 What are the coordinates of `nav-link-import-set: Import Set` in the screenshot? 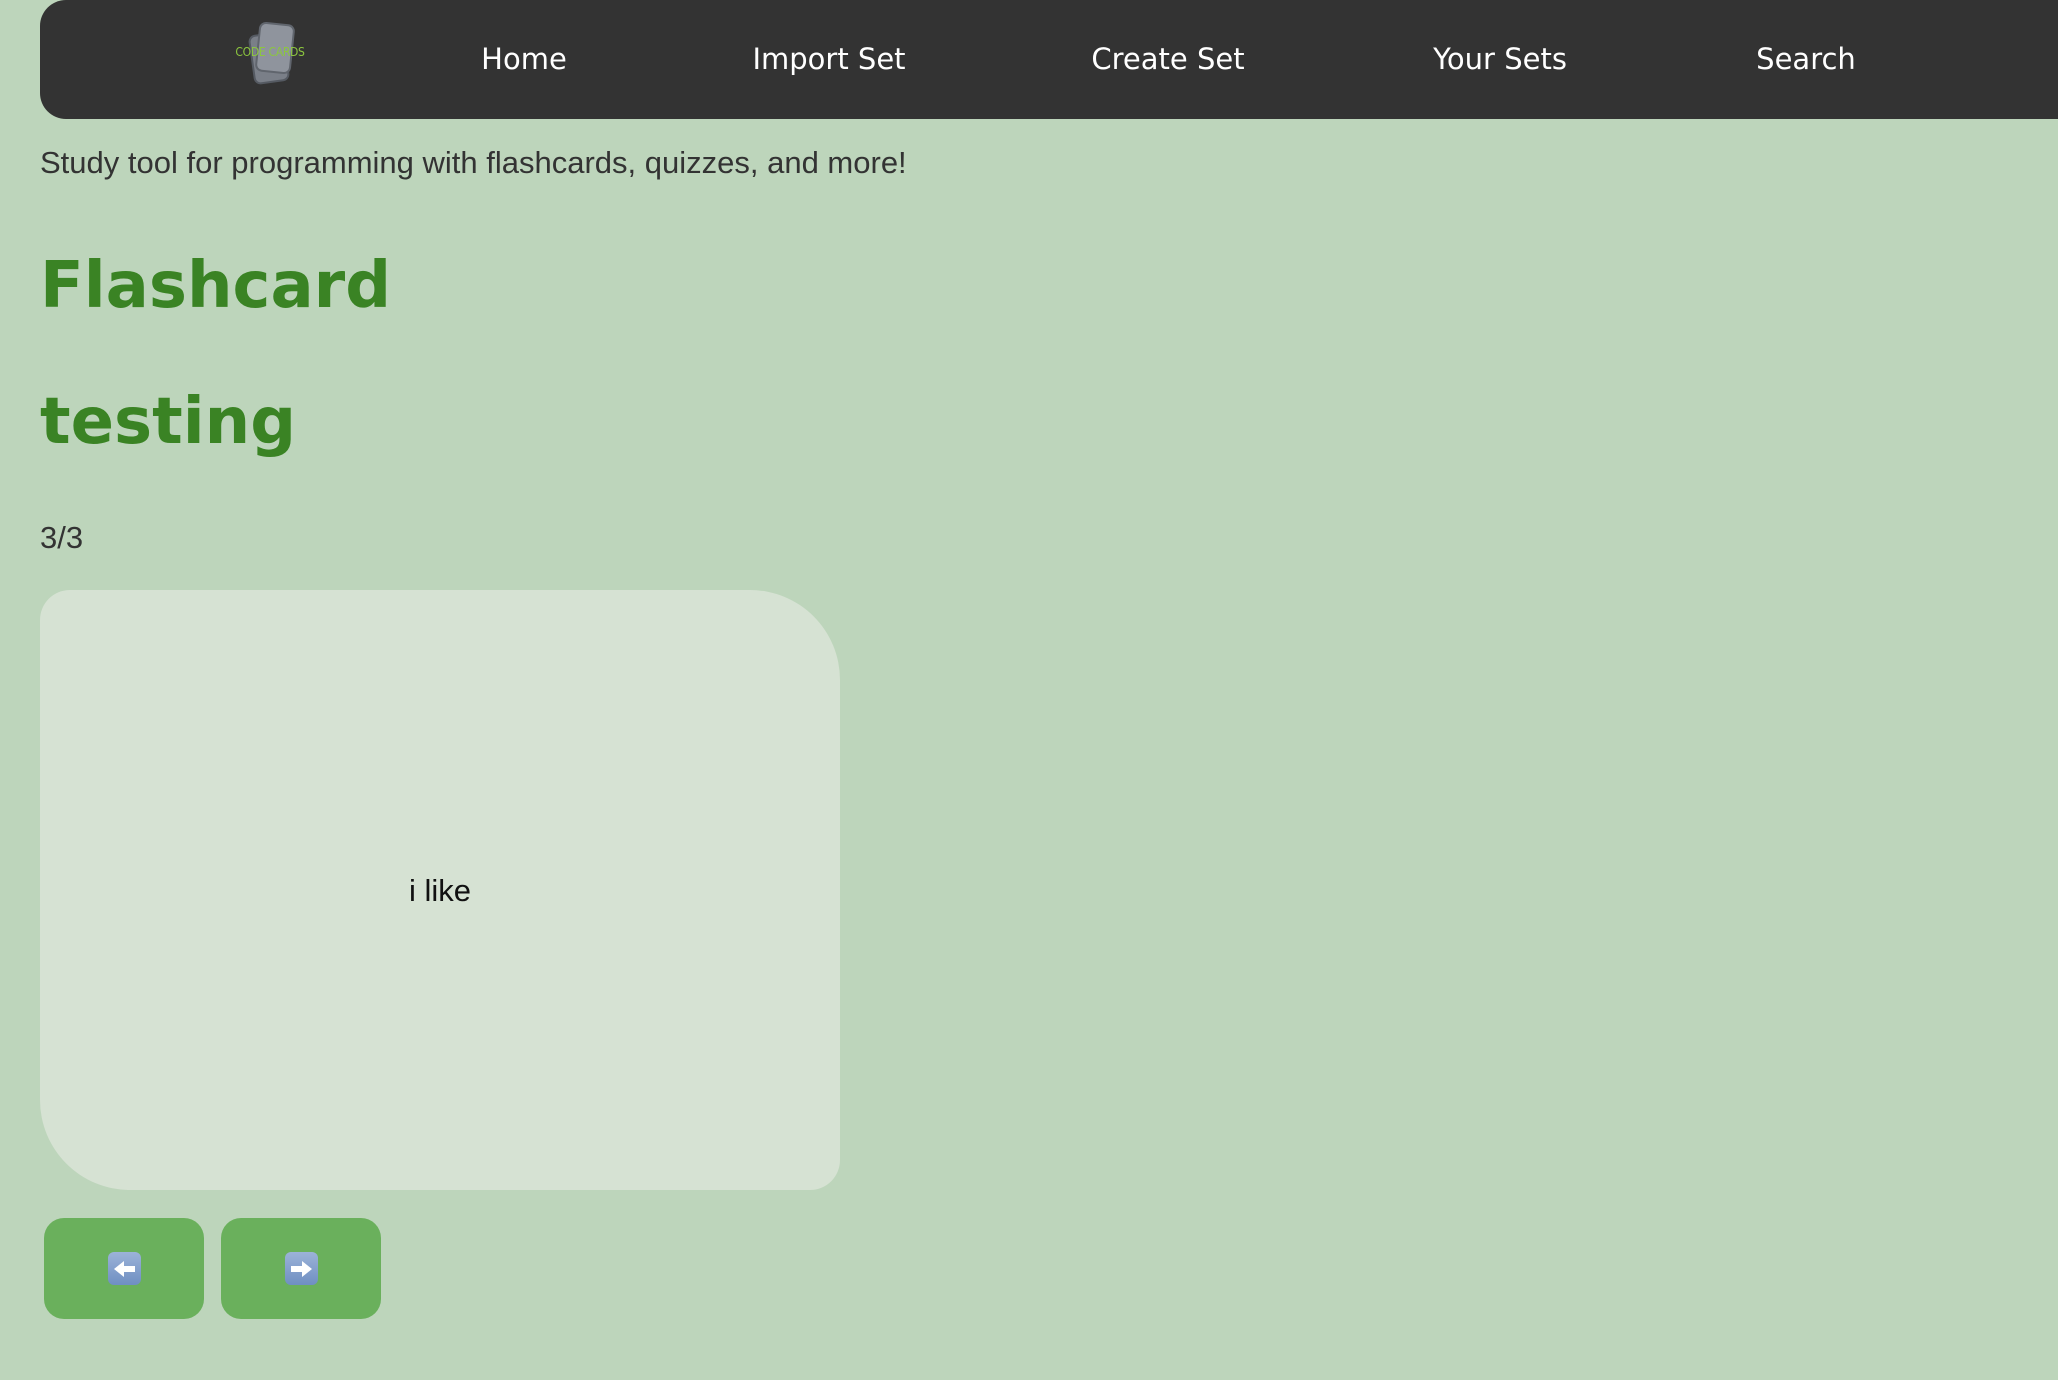 It's located at (828, 59).